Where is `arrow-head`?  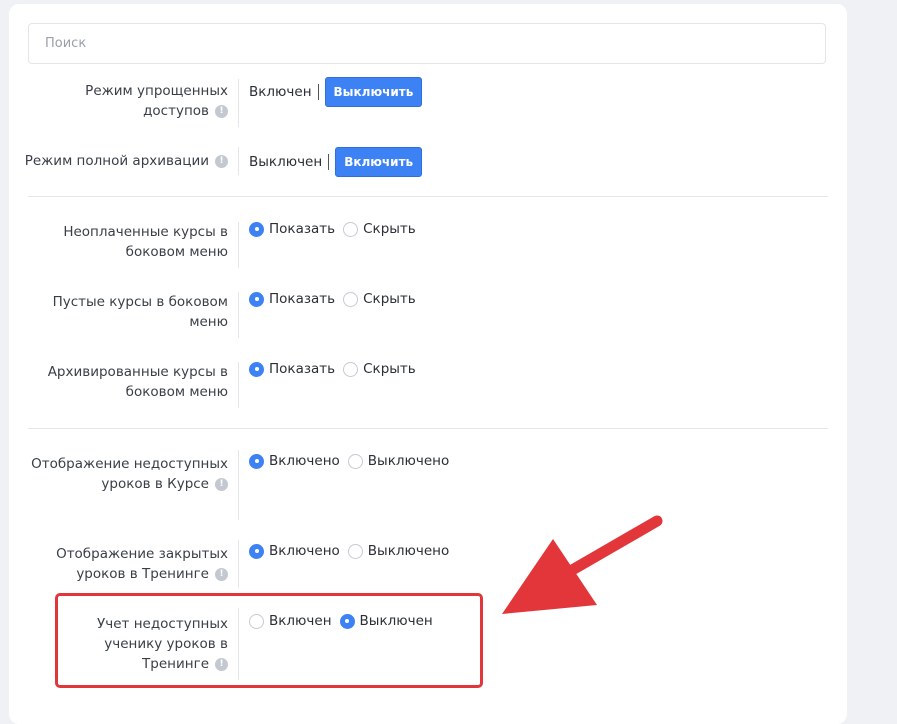 arrow-head is located at coordinates (549, 576).